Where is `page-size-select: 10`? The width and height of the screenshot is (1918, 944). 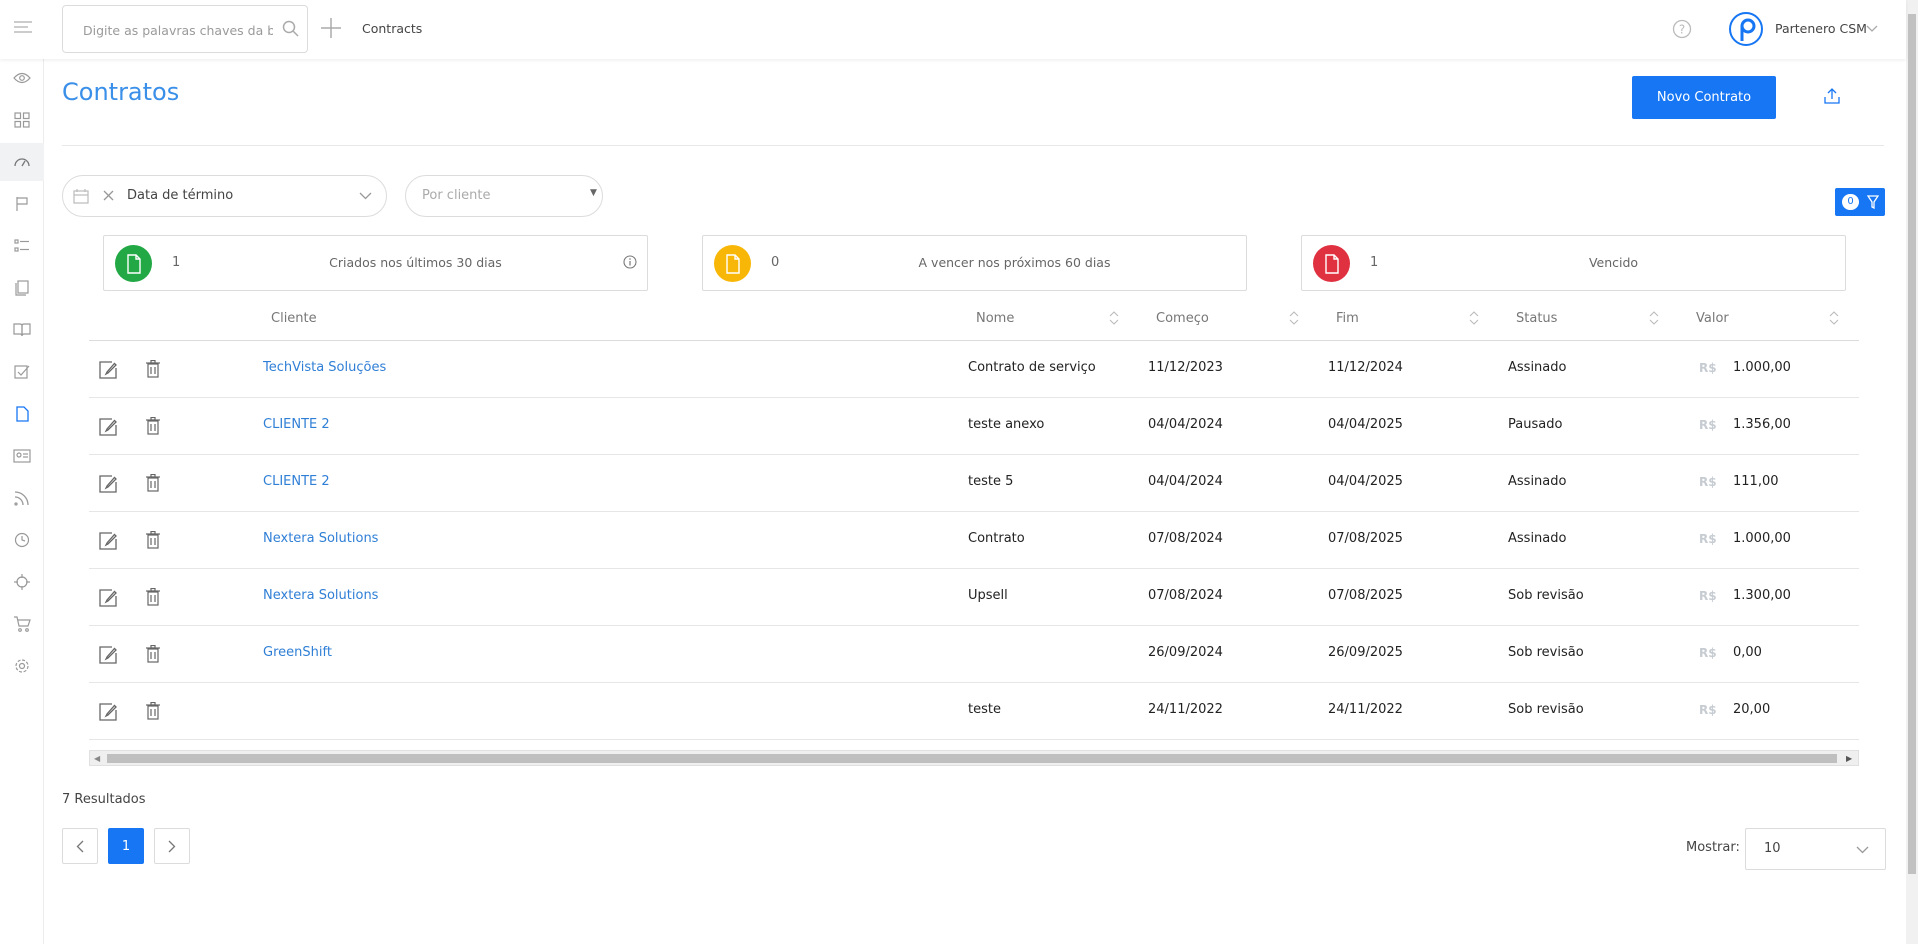 page-size-select: 10 is located at coordinates (1815, 849).